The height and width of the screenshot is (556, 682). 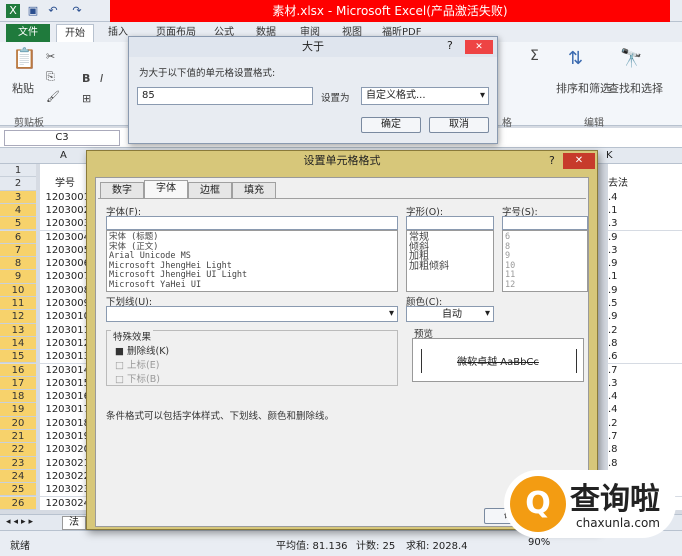 I want to click on row-number: 13, so click(x=18, y=330).